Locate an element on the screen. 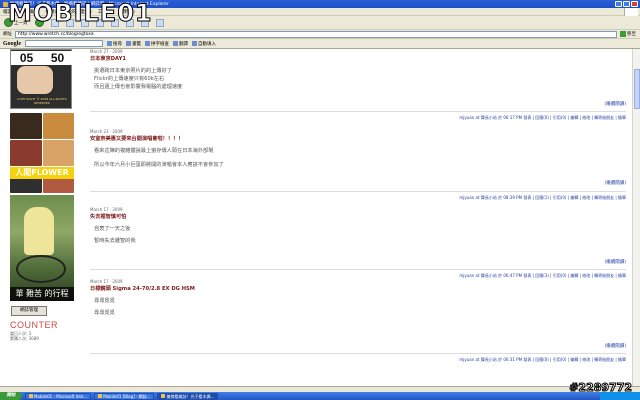 This screenshot has width=640, height=400. address-bar: 網址 http://www.wretch.cc/blog/egtoxa 移至 is located at coordinates (320, 34).